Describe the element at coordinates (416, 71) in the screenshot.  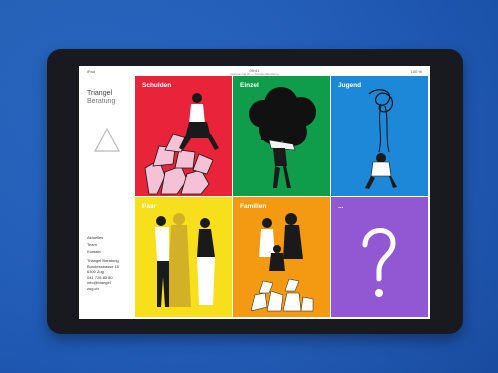
I see `status-battery: 100 %` at that location.